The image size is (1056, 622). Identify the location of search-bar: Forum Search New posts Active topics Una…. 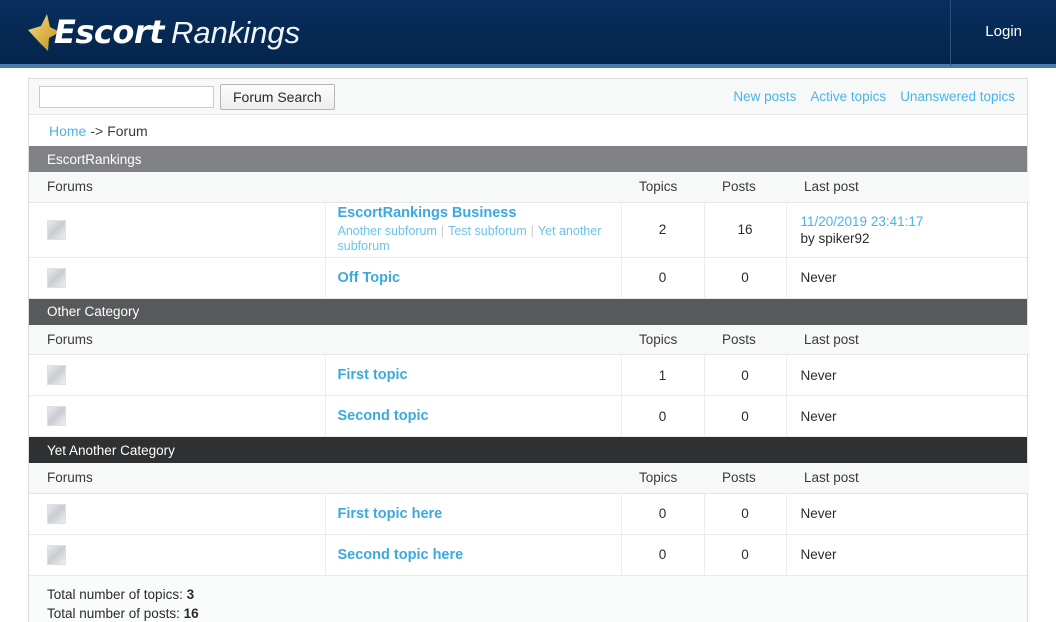
(528, 97).